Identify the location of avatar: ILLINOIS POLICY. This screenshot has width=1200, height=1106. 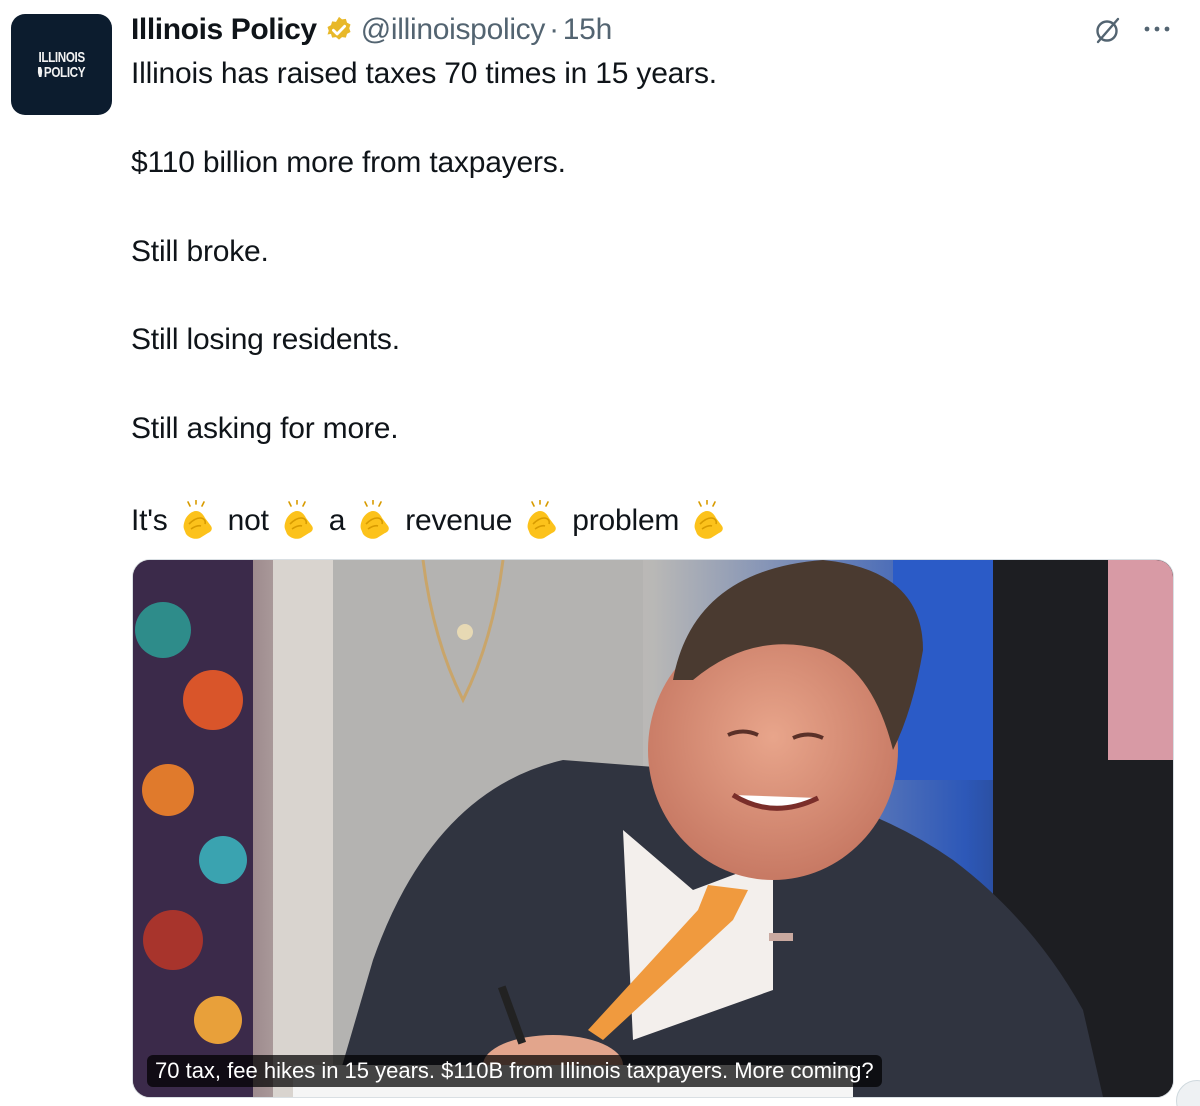
(61, 64).